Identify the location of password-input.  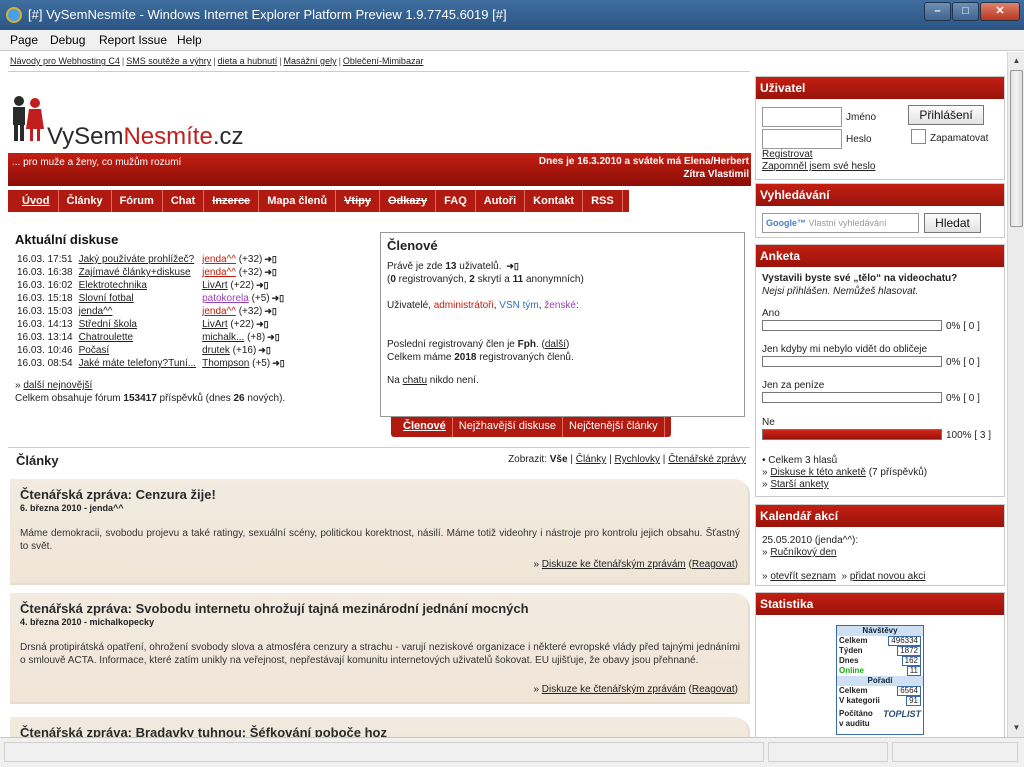
(802, 139).